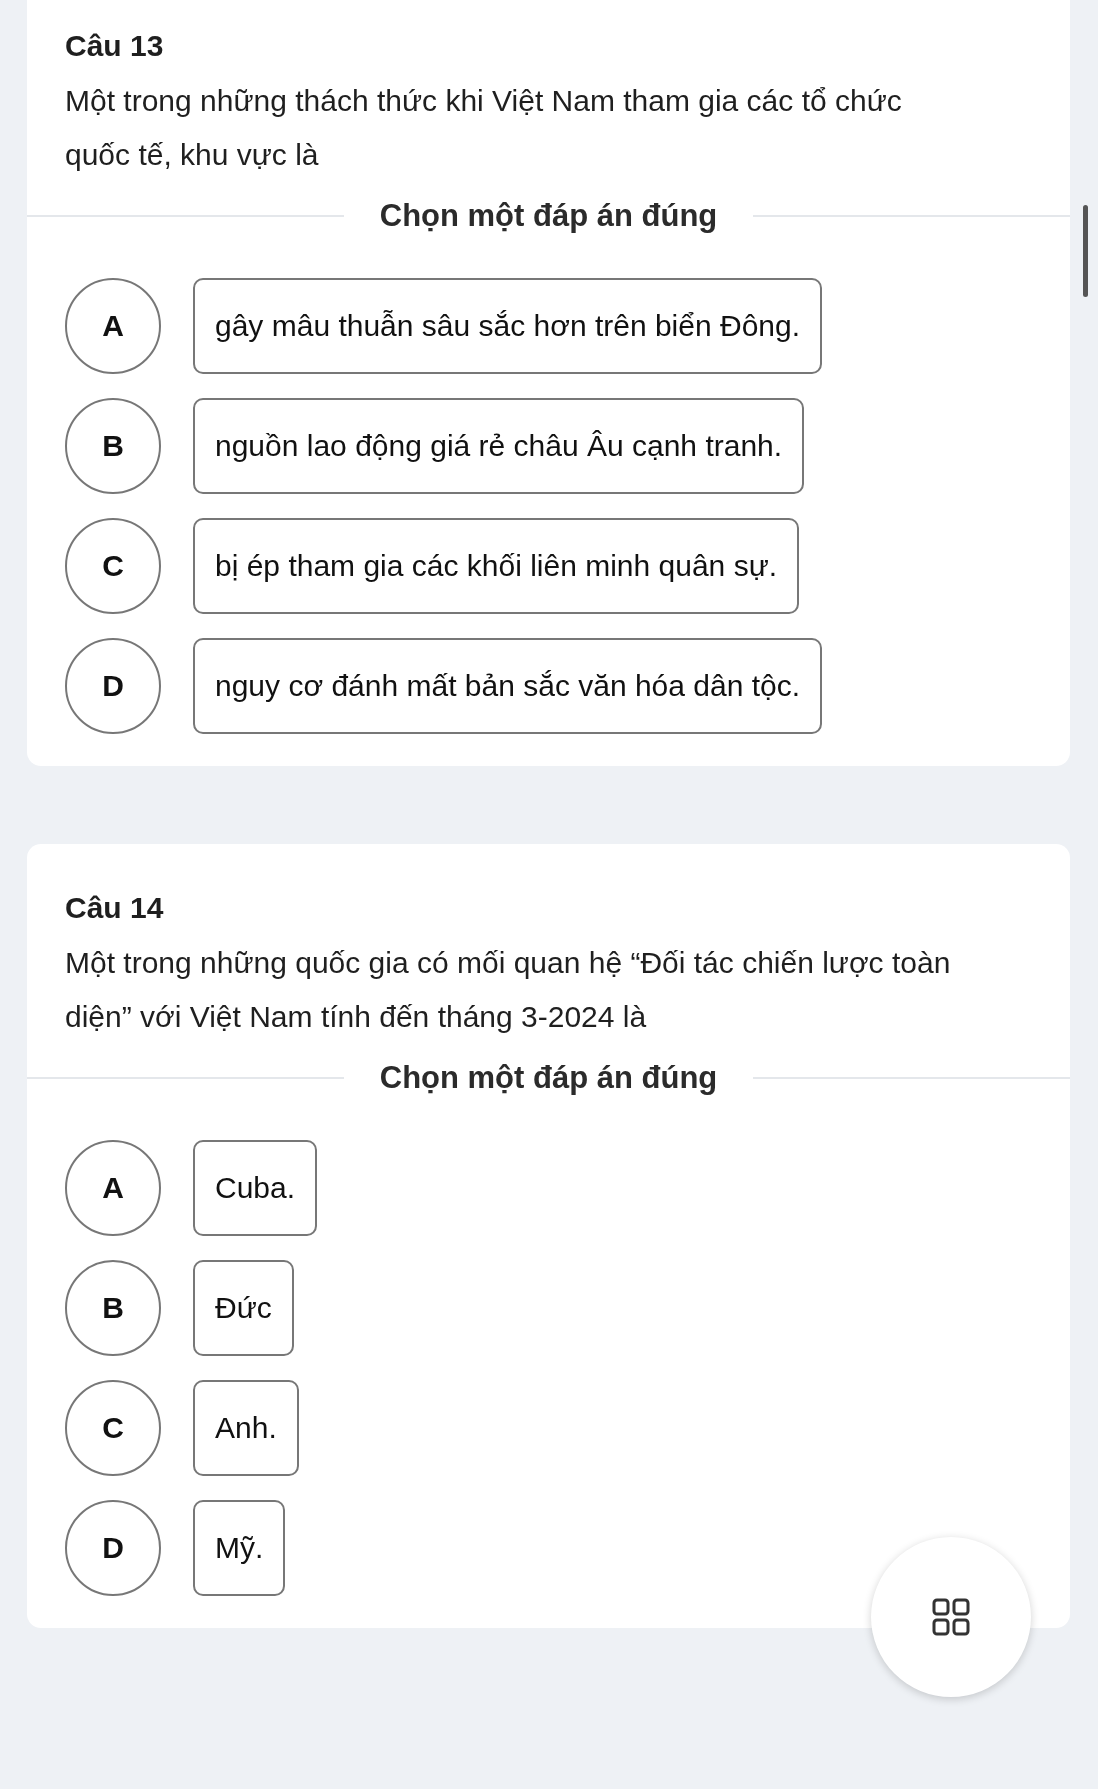 The image size is (1098, 1789). I want to click on answer-option: bị ép tham gia các khối liên minh quân sự., so click(496, 566).